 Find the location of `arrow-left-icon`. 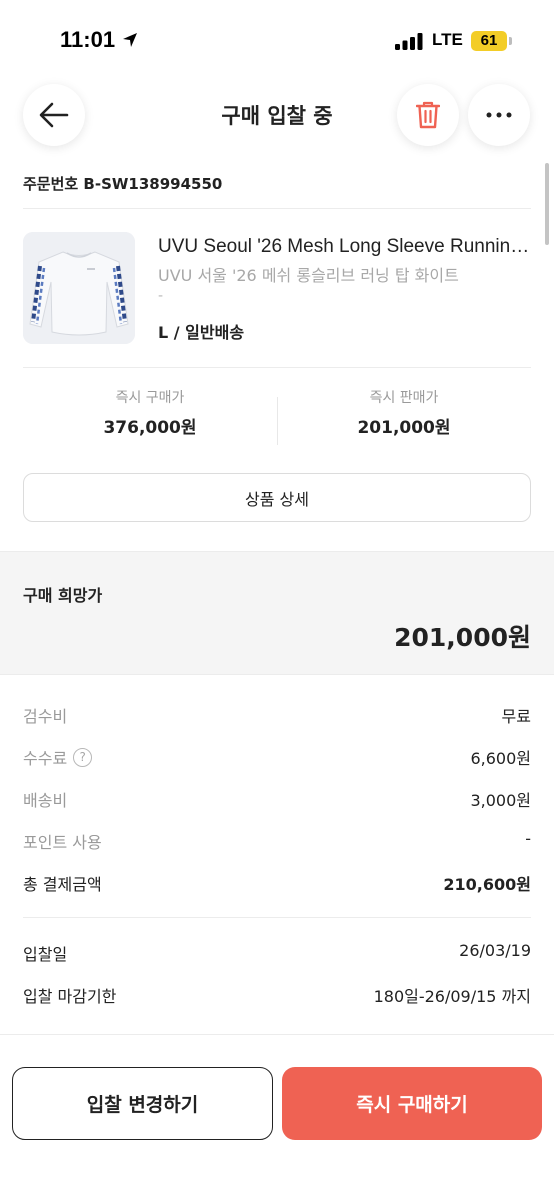

arrow-left-icon is located at coordinates (54, 115).